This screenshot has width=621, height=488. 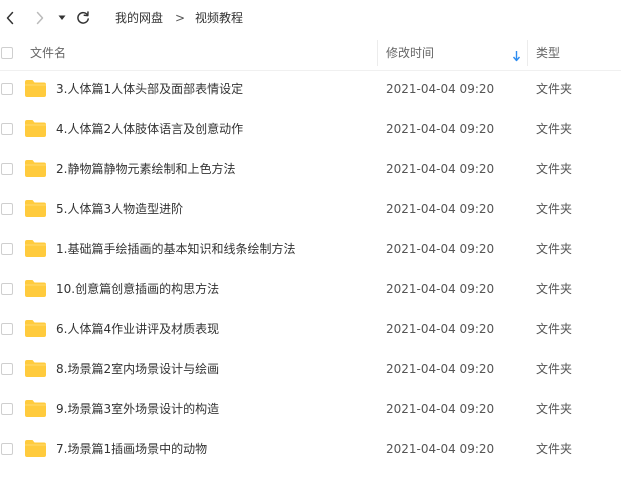 I want to click on file-name: 6.人体篇4作业讲评及材质表现, so click(x=137, y=329).